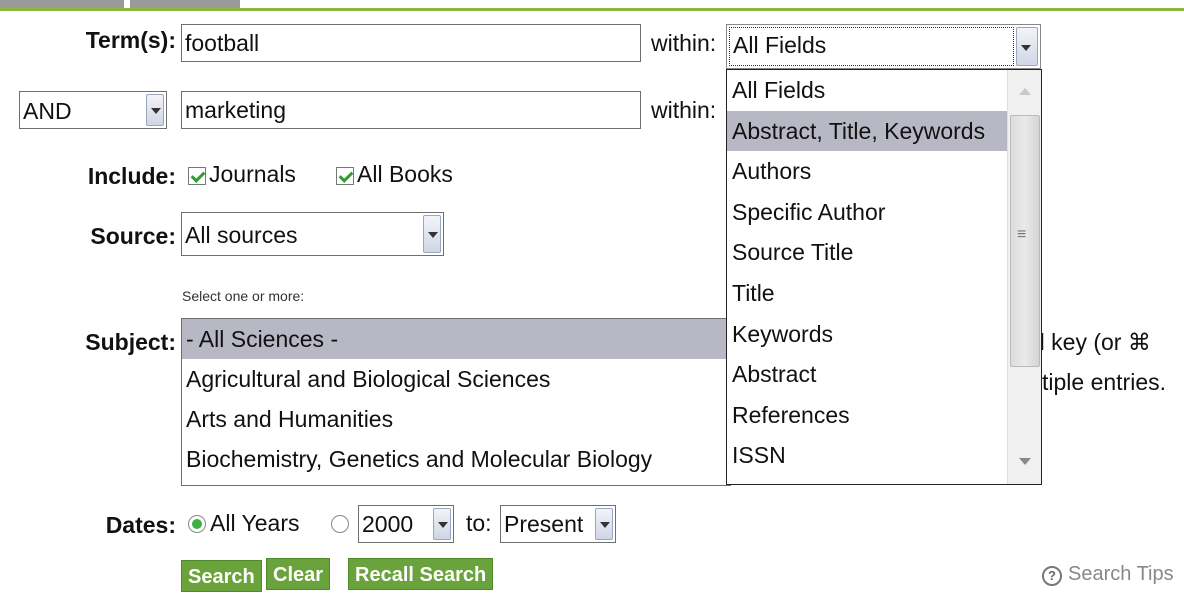  Describe the element at coordinates (867, 334) in the screenshot. I see `within-option: Keywords` at that location.